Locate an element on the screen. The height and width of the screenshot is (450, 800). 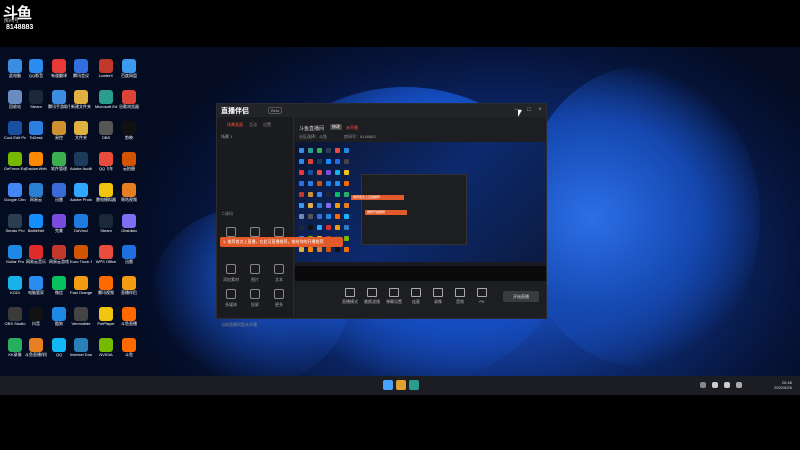
desktop-icon: WPS Office is located at coordinates (106, 260).